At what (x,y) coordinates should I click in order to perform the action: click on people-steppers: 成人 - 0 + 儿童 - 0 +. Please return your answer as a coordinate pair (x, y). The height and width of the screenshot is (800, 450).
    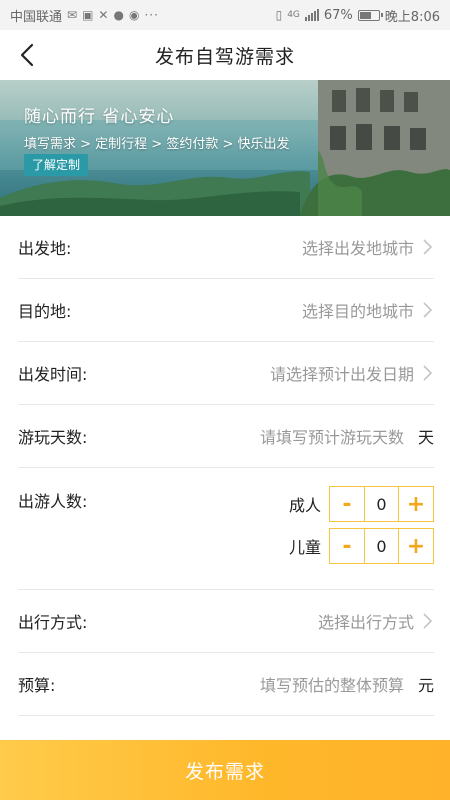
    Looking at the image, I should click on (361, 528).